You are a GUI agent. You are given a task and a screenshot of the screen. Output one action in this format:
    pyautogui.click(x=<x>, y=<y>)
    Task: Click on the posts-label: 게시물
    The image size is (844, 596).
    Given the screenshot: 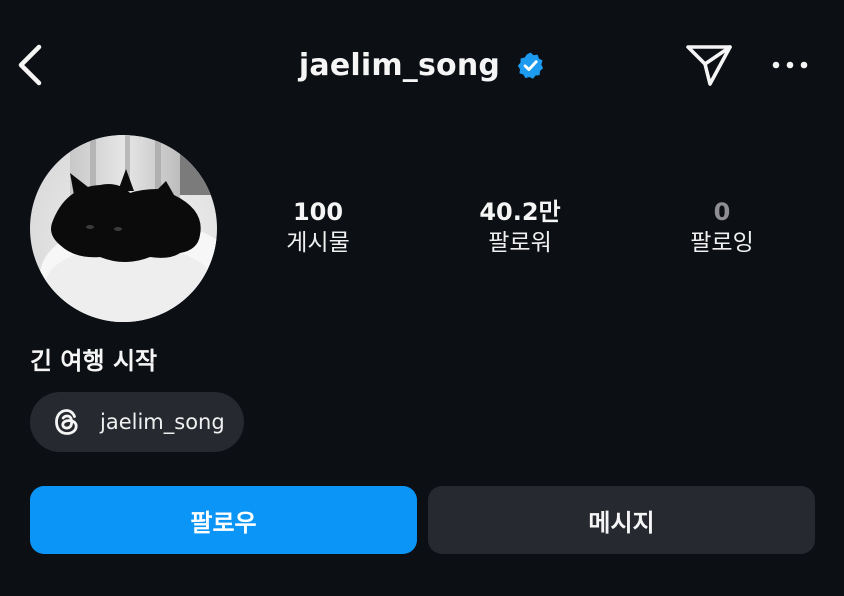 What is the action you would take?
    pyautogui.click(x=318, y=243)
    